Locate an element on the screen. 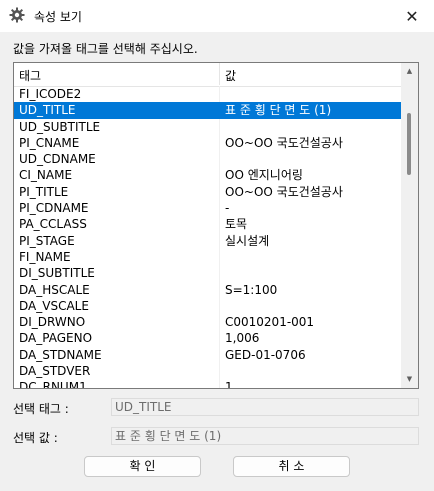 The height and width of the screenshot is (491, 434). row-value: 1,006 is located at coordinates (242, 338).